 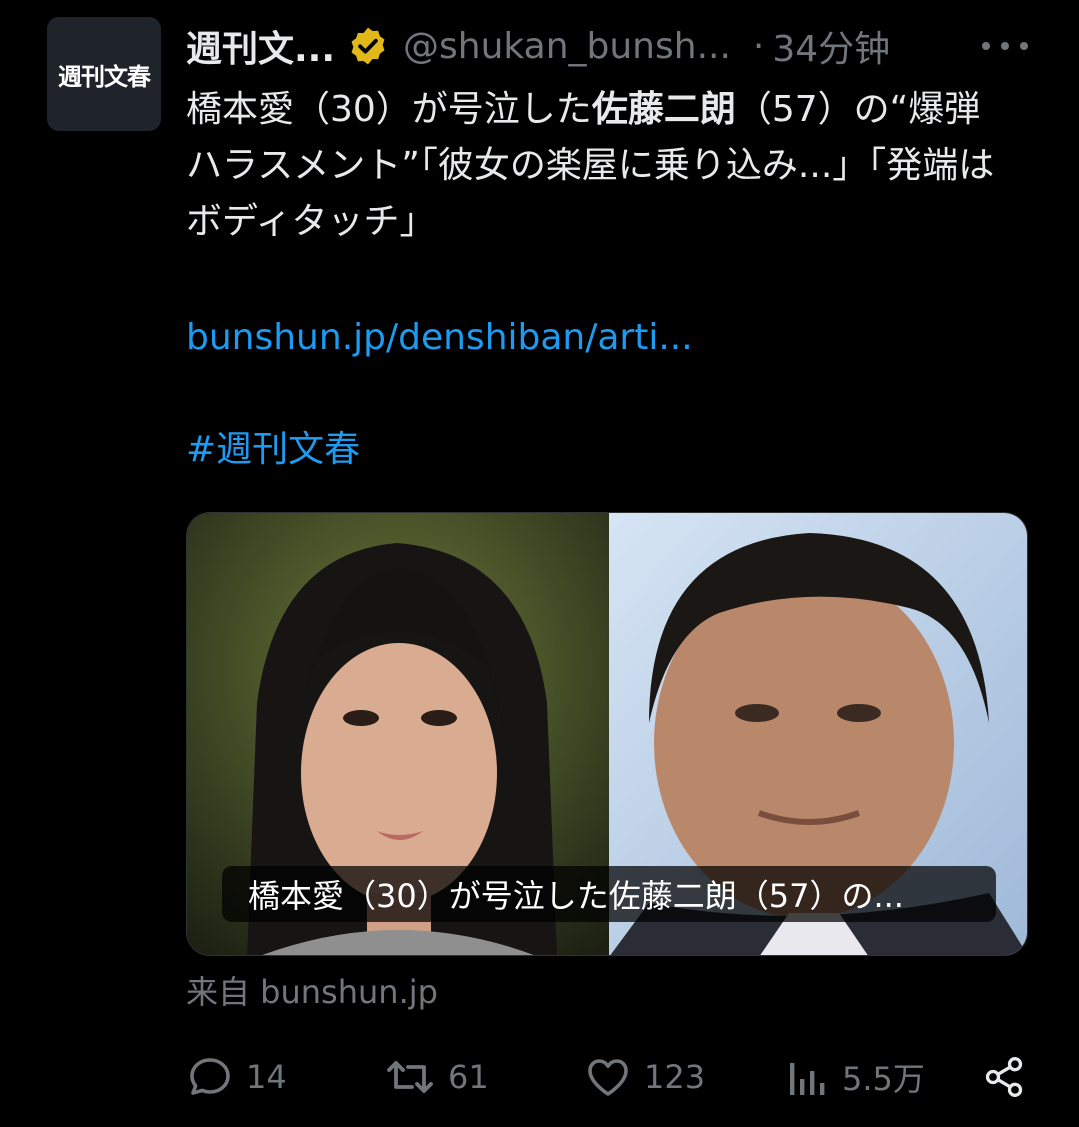 What do you see at coordinates (312, 992) in the screenshot?
I see `source-label: 来自 bunshun.jp` at bounding box center [312, 992].